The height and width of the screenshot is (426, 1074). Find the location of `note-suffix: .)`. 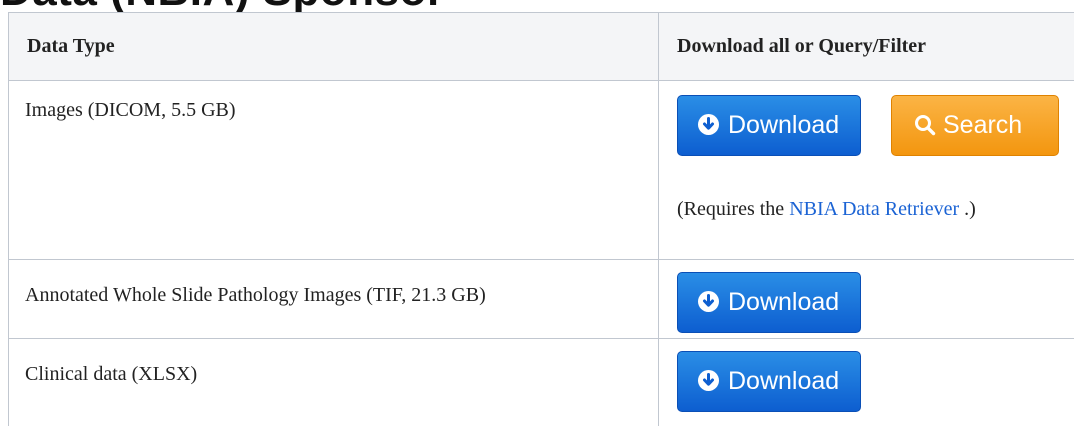

note-suffix: .) is located at coordinates (967, 209).